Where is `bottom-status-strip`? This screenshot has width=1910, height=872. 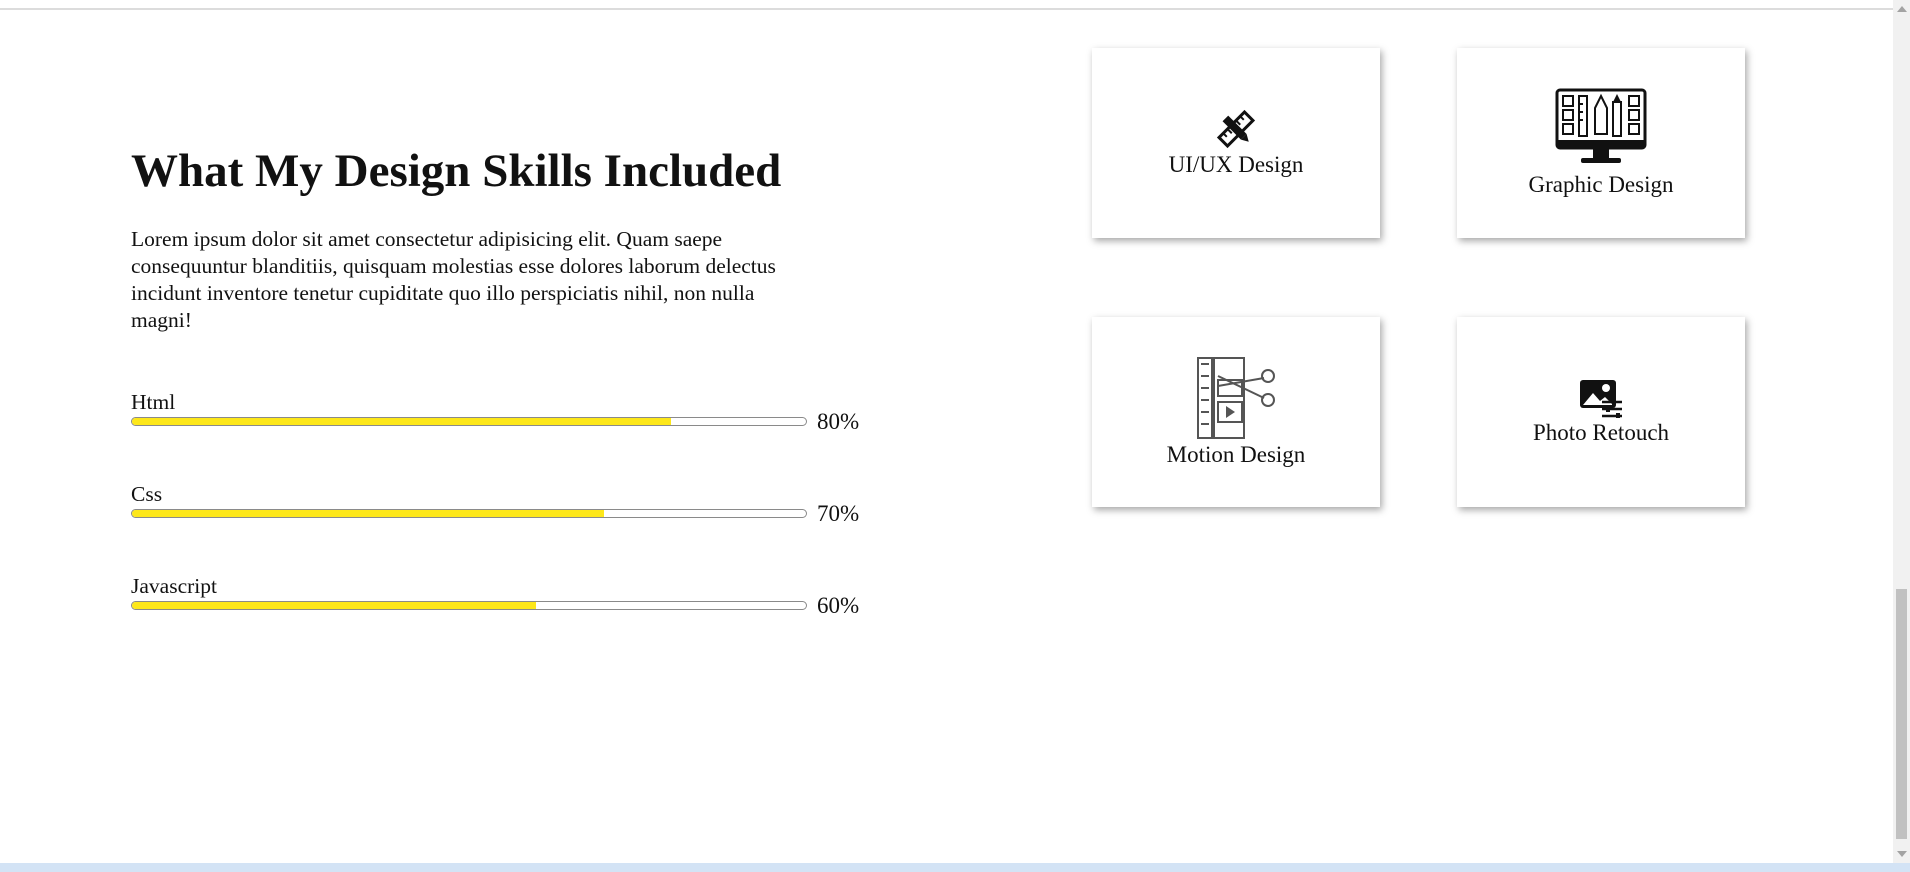 bottom-status-strip is located at coordinates (955, 867).